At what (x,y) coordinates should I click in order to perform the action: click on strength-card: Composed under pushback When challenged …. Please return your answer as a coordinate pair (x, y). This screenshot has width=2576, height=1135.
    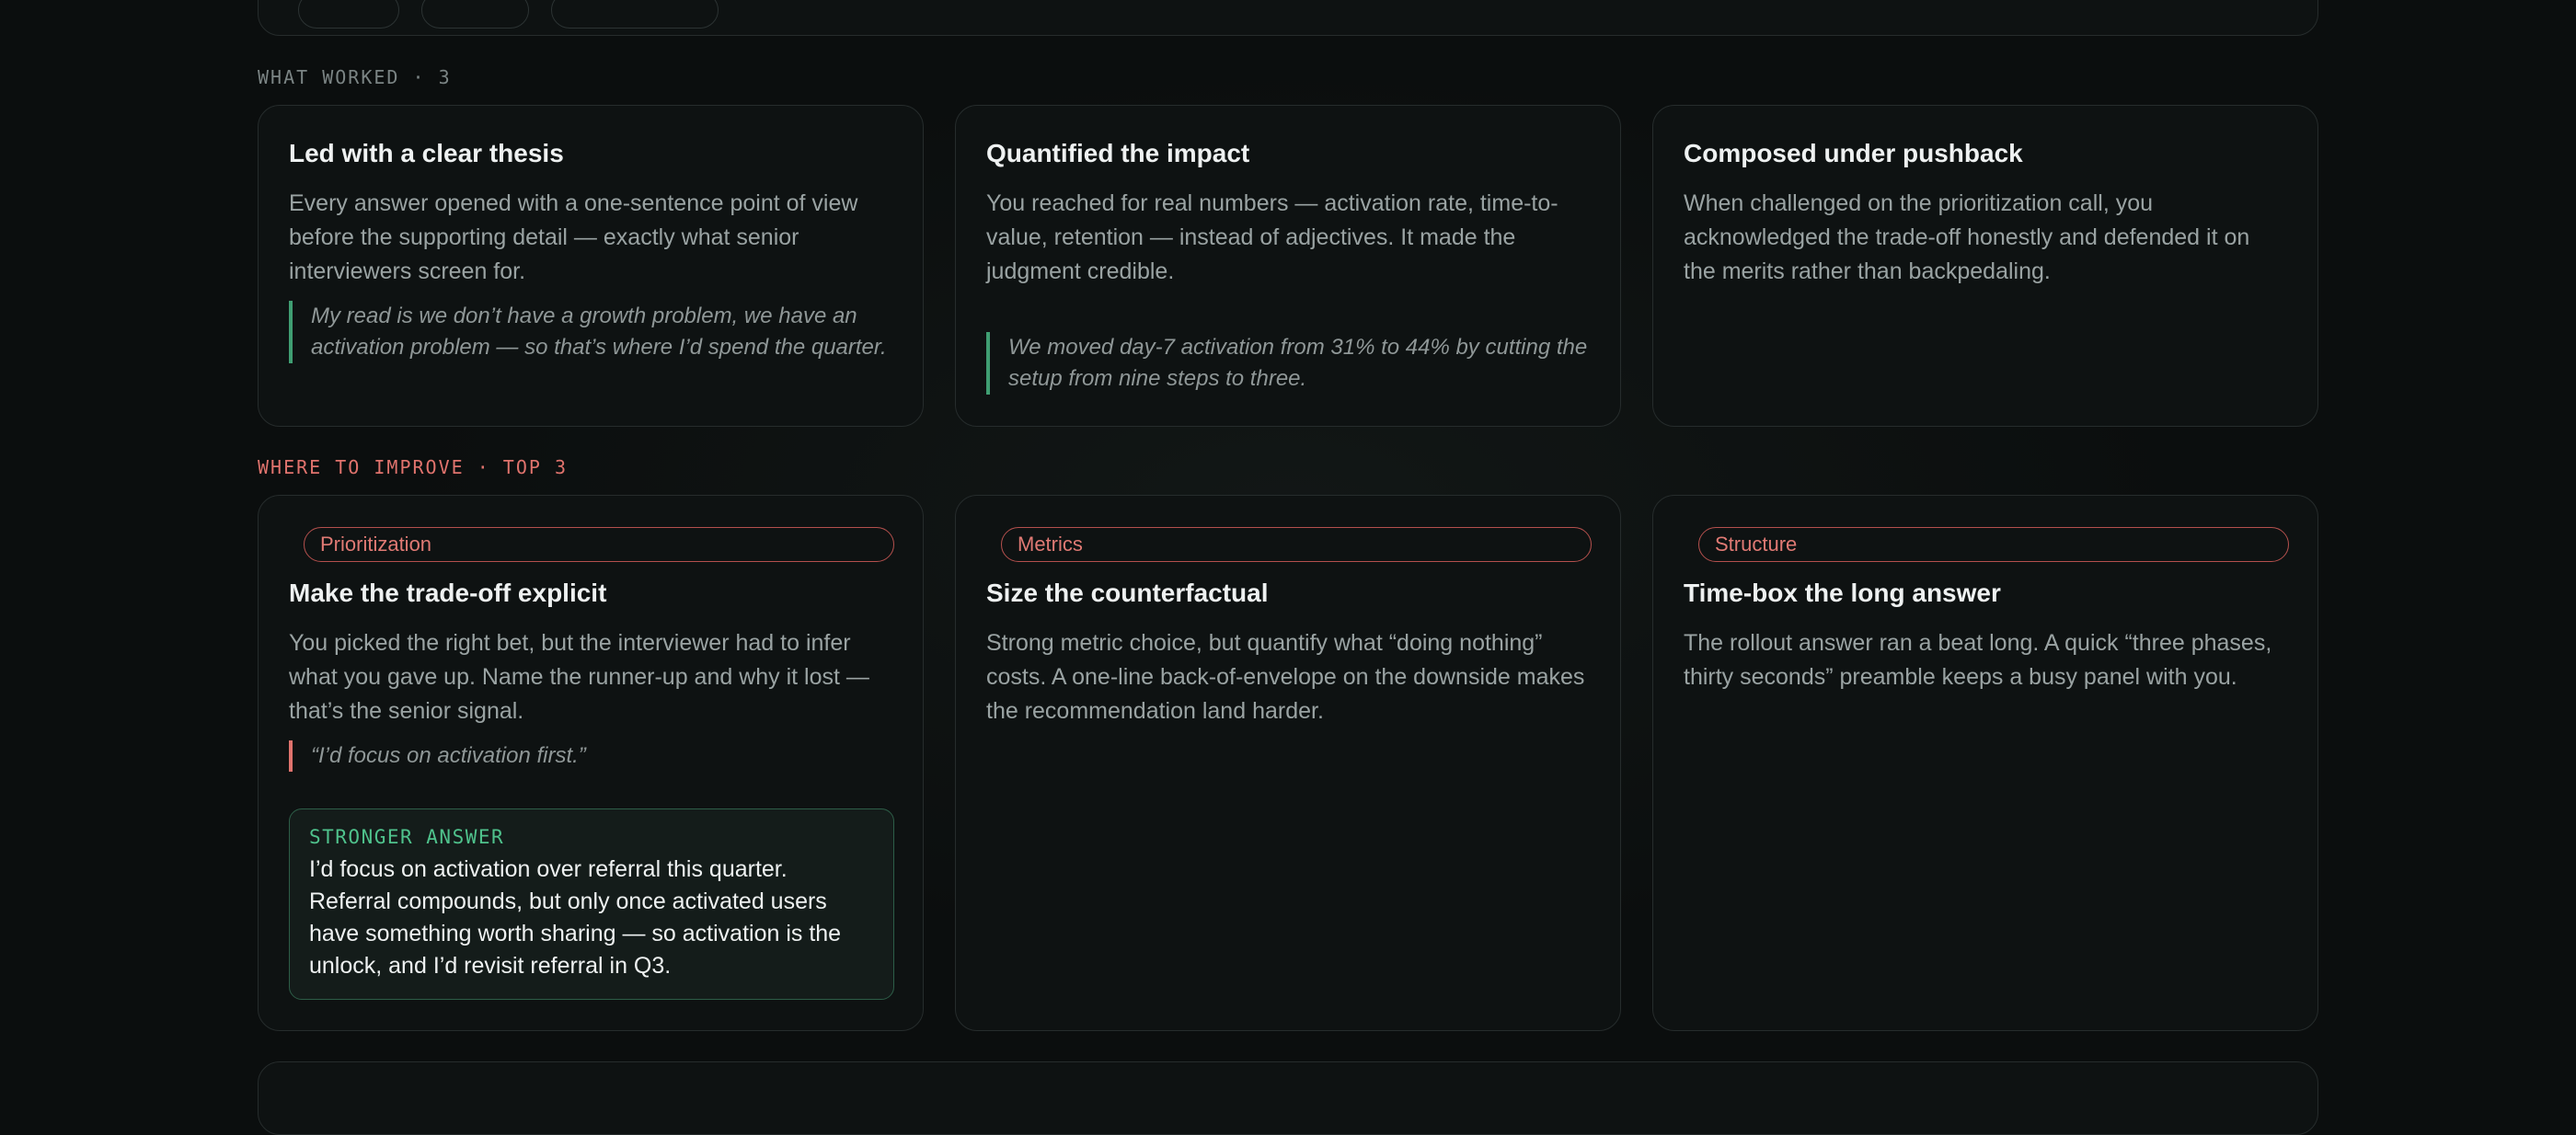
    Looking at the image, I should click on (1985, 266).